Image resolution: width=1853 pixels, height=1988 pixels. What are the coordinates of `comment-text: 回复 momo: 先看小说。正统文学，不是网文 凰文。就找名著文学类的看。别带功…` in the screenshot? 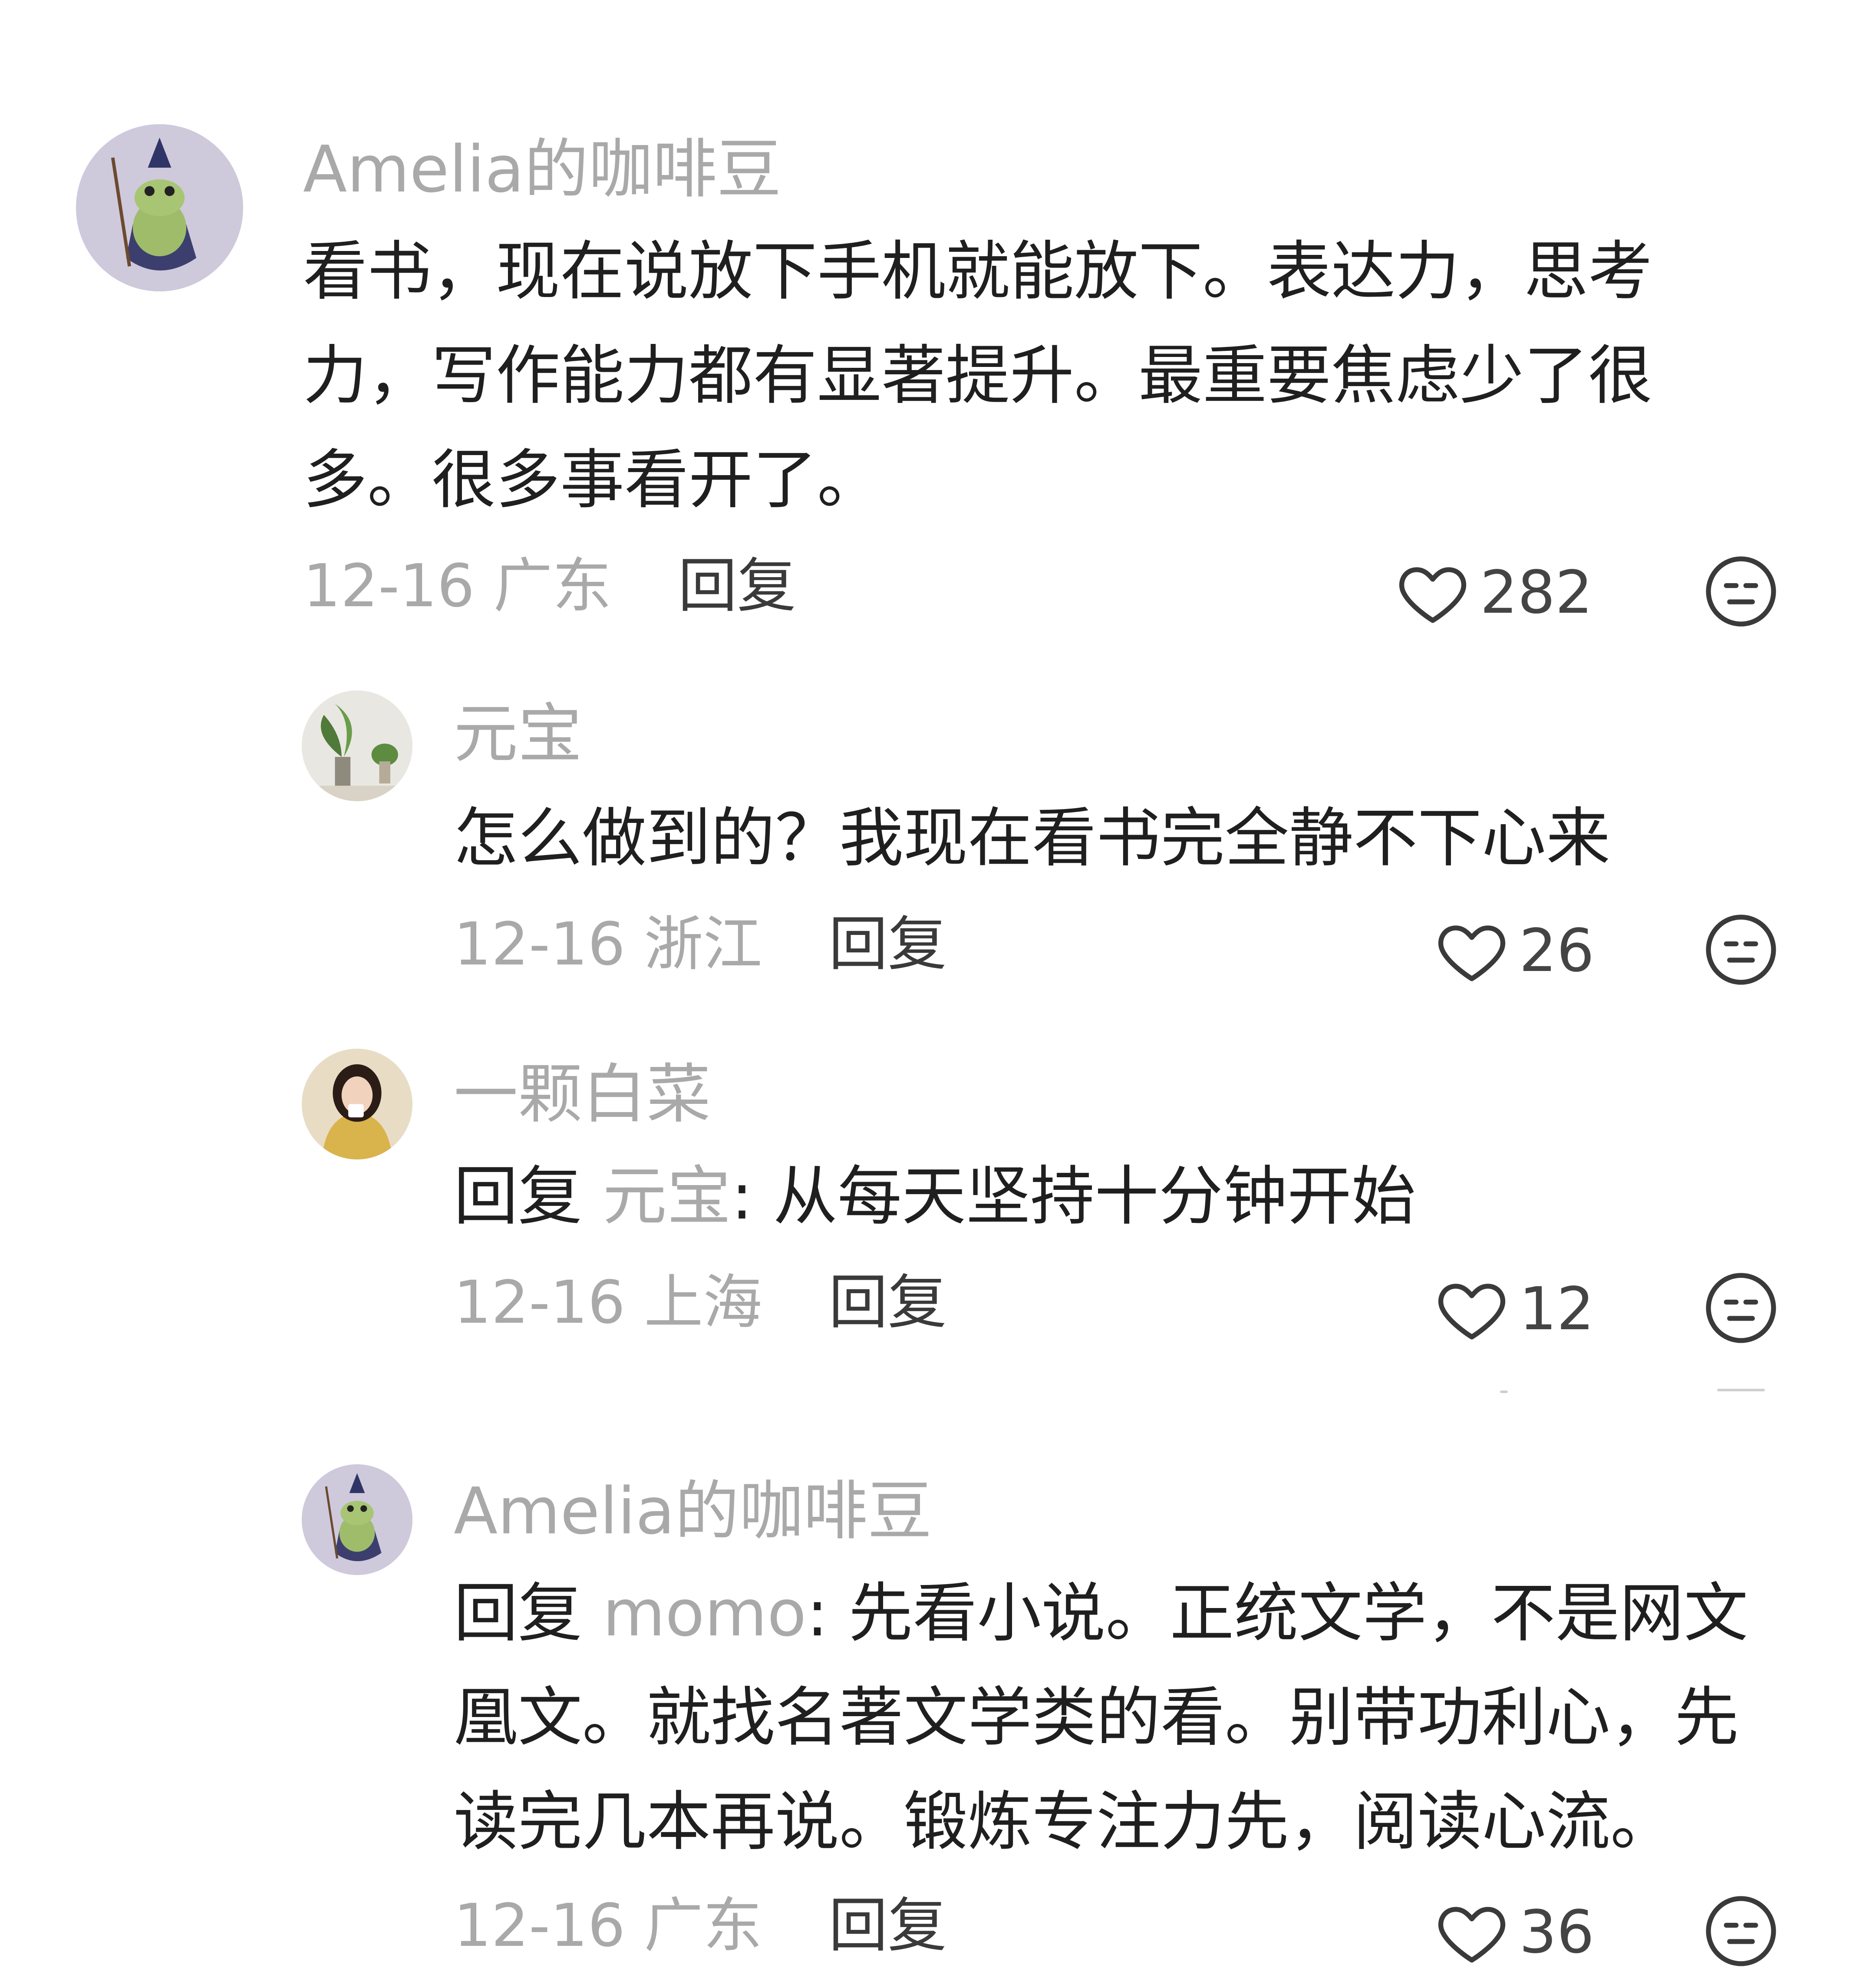 It's located at (1101, 1717).